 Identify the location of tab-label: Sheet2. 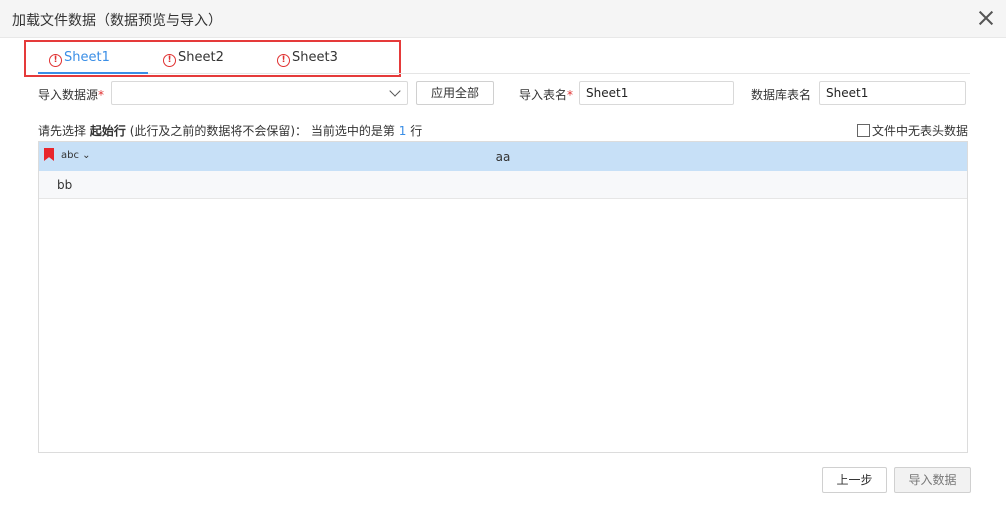
(201, 57).